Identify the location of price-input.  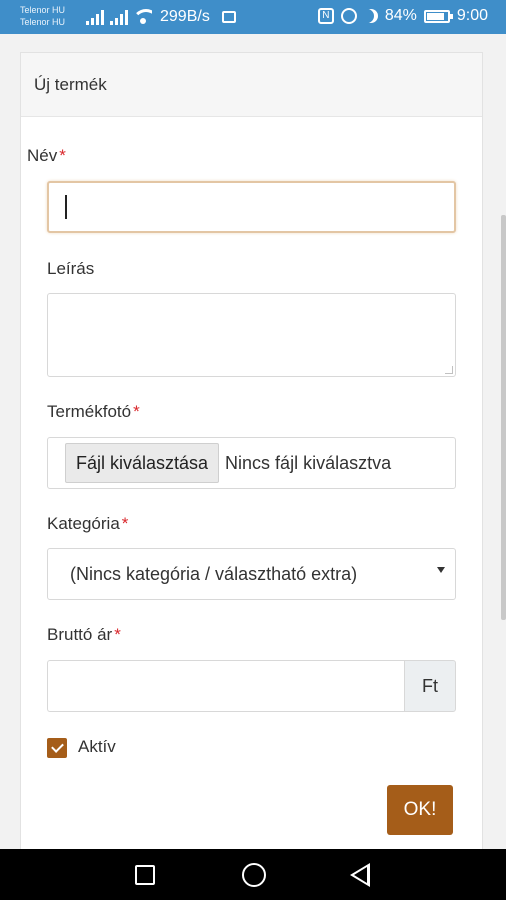
(225, 686).